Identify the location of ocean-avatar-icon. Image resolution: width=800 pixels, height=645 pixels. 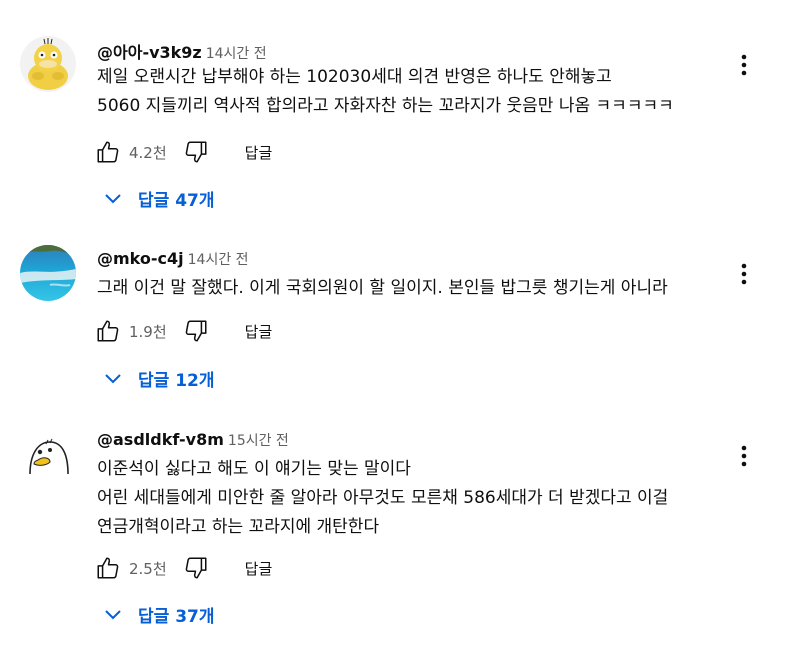
(48, 273).